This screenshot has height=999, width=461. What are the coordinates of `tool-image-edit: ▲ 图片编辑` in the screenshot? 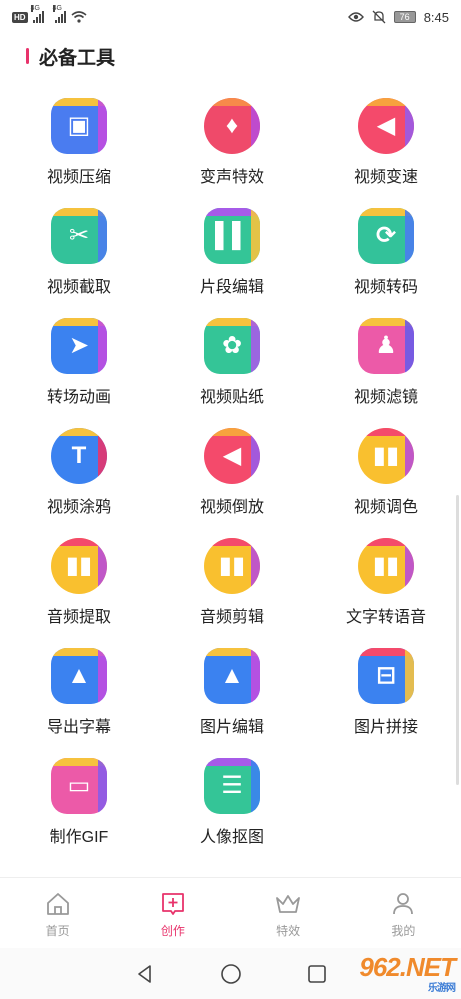 It's located at (232, 698).